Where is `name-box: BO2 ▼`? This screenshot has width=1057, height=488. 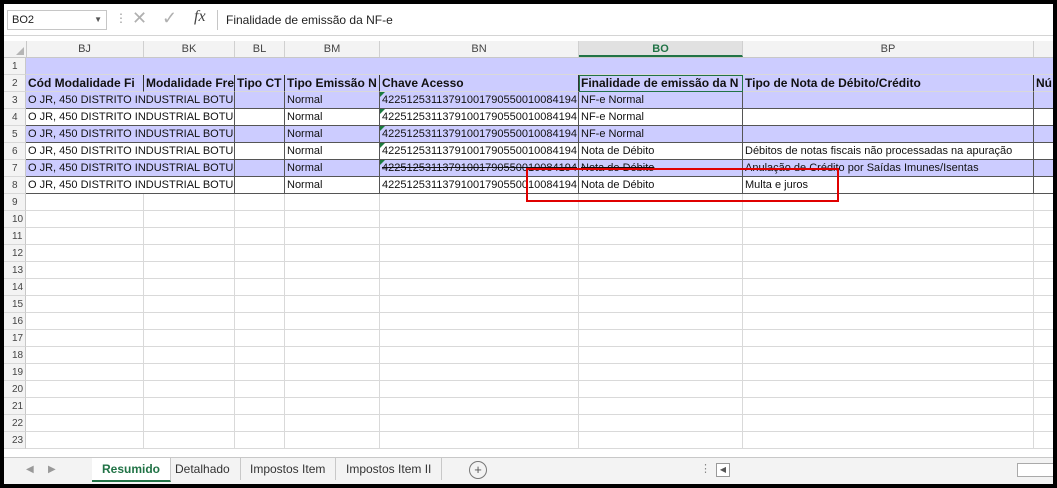
name-box: BO2 ▼ is located at coordinates (57, 20).